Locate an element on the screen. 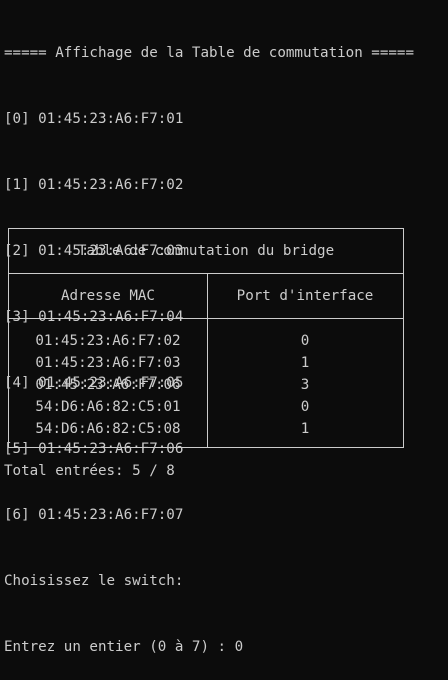 Image resolution: width=448 pixels, height=680 pixels. table-row: 01:45:23:A6:F7:06 3 is located at coordinates (206, 385).